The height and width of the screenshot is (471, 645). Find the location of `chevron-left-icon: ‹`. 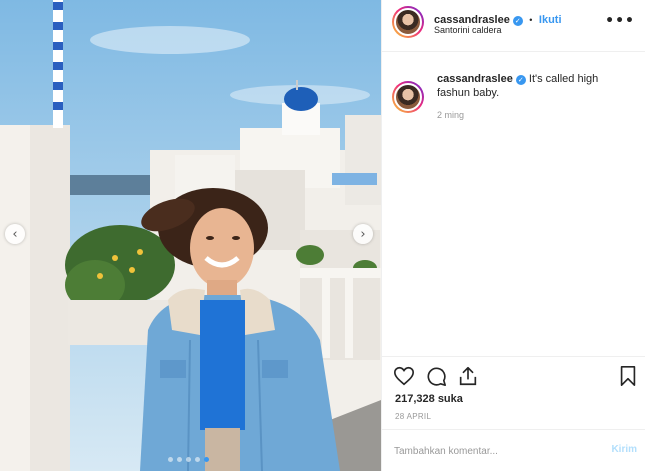

chevron-left-icon: ‹ is located at coordinates (15, 234).